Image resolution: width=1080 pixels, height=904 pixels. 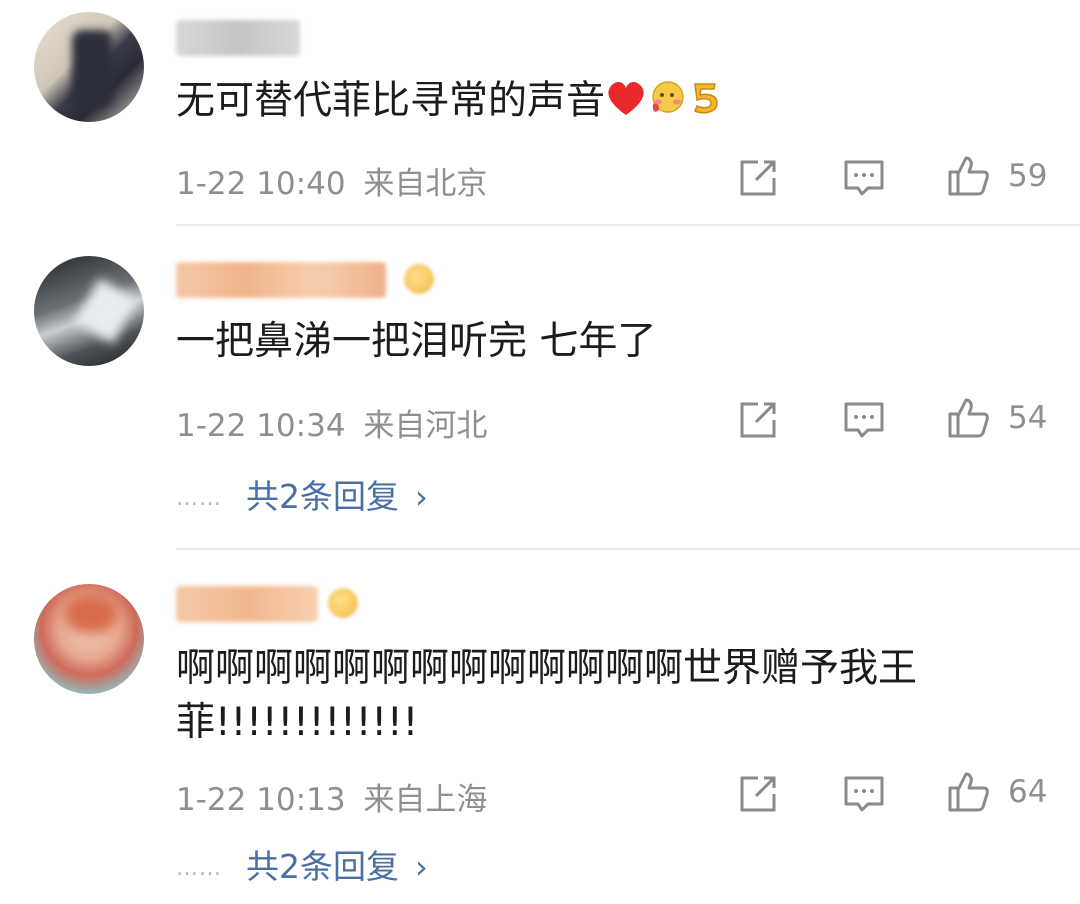 I want to click on like-count: 54, so click(x=1028, y=418).